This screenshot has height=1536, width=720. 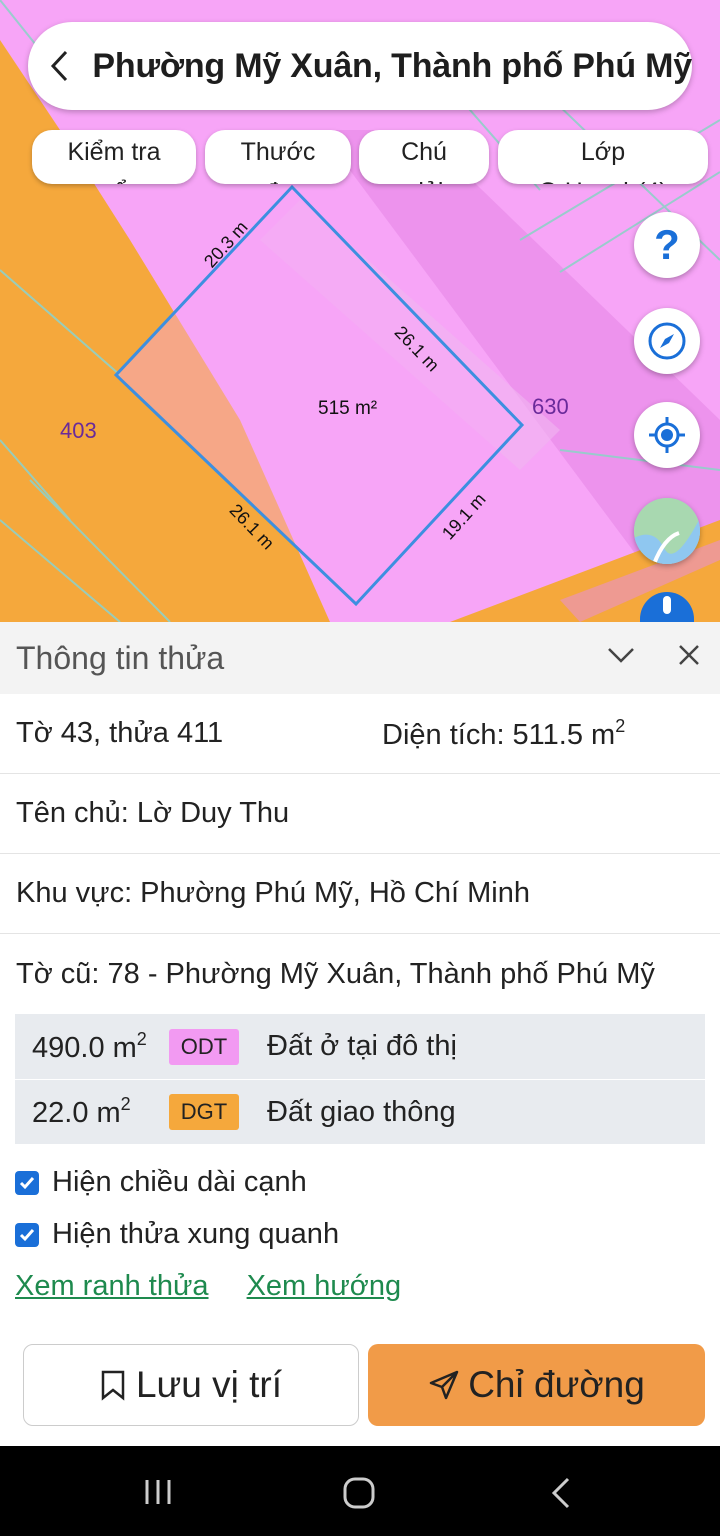 I want to click on panel-header: Thông tin thửa, so click(x=360, y=658).